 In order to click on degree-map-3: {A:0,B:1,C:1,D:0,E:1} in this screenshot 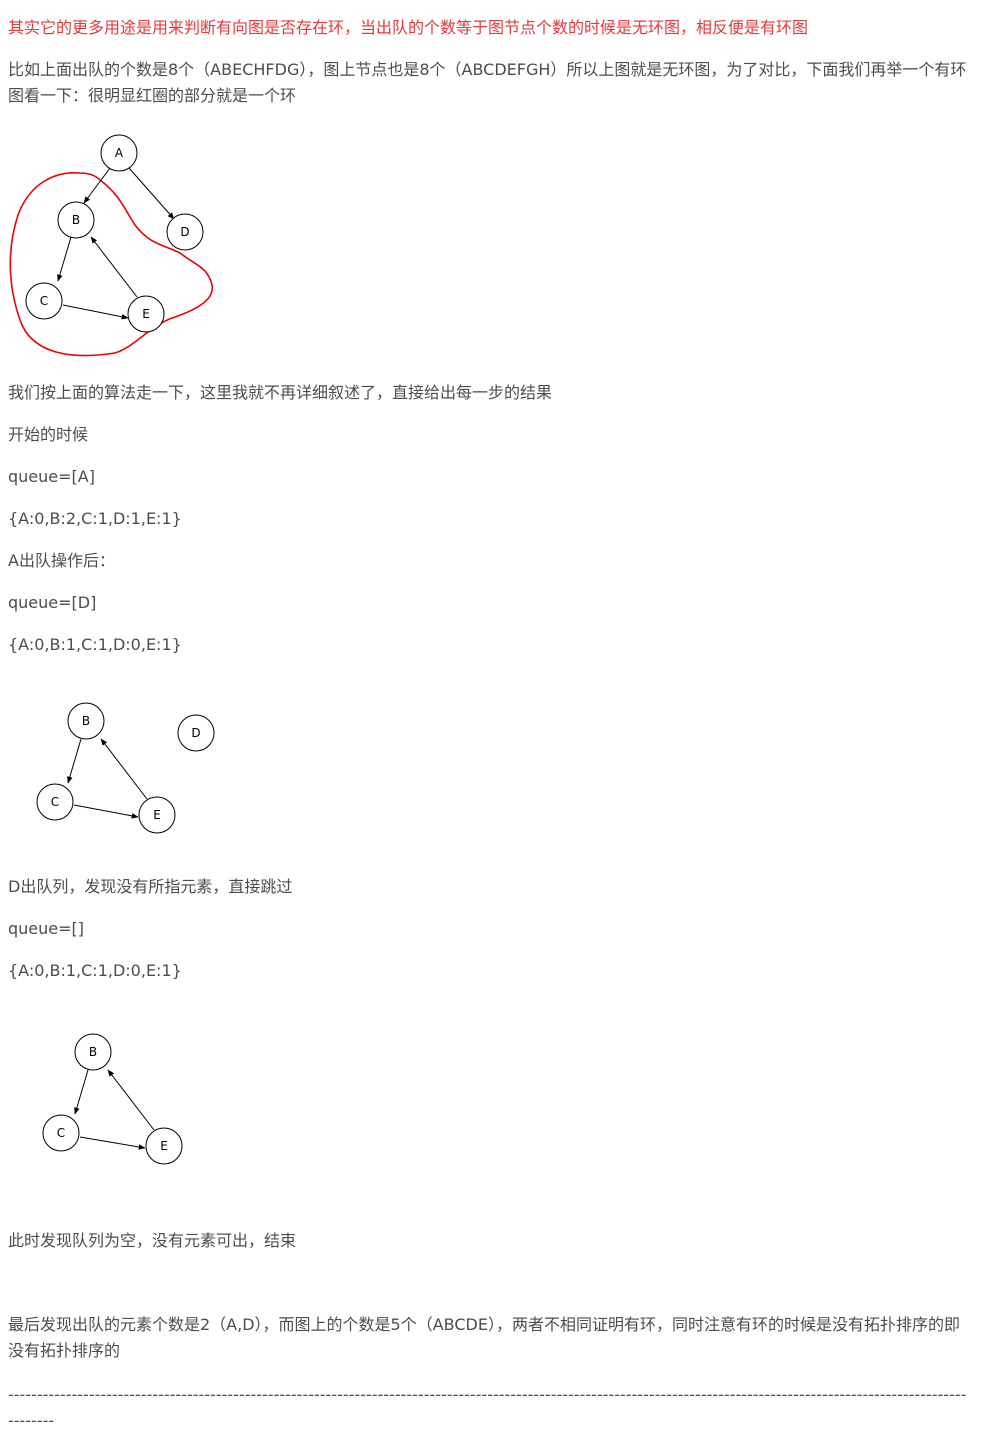, I will do `click(95, 970)`.